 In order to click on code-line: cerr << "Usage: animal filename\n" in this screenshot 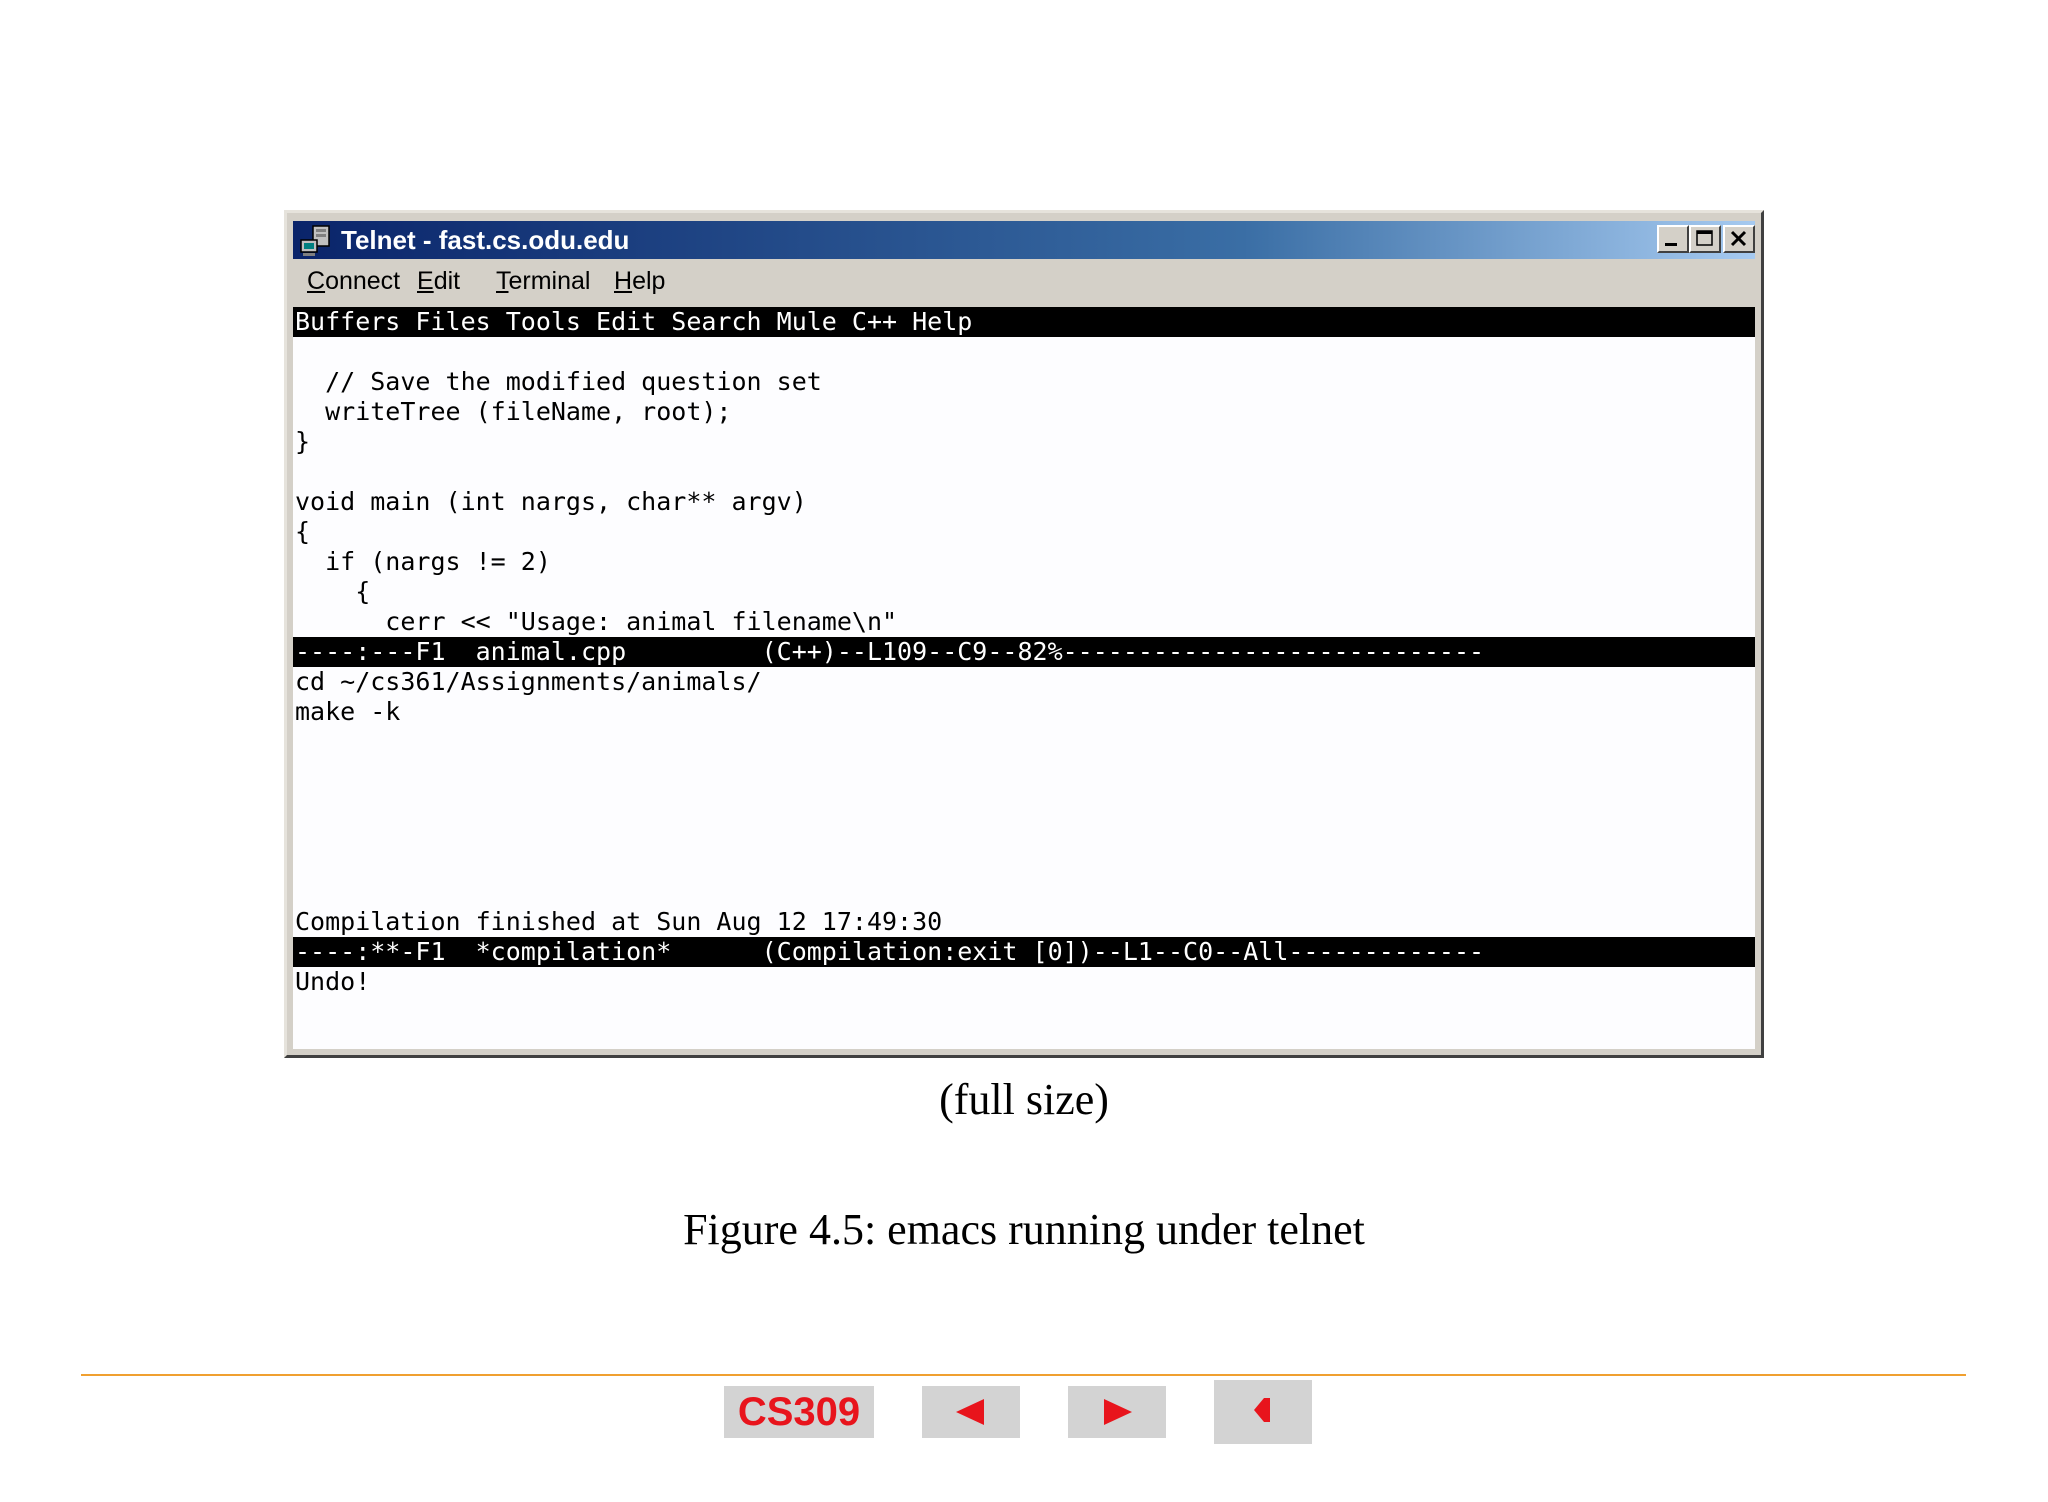, I will do `click(596, 621)`.